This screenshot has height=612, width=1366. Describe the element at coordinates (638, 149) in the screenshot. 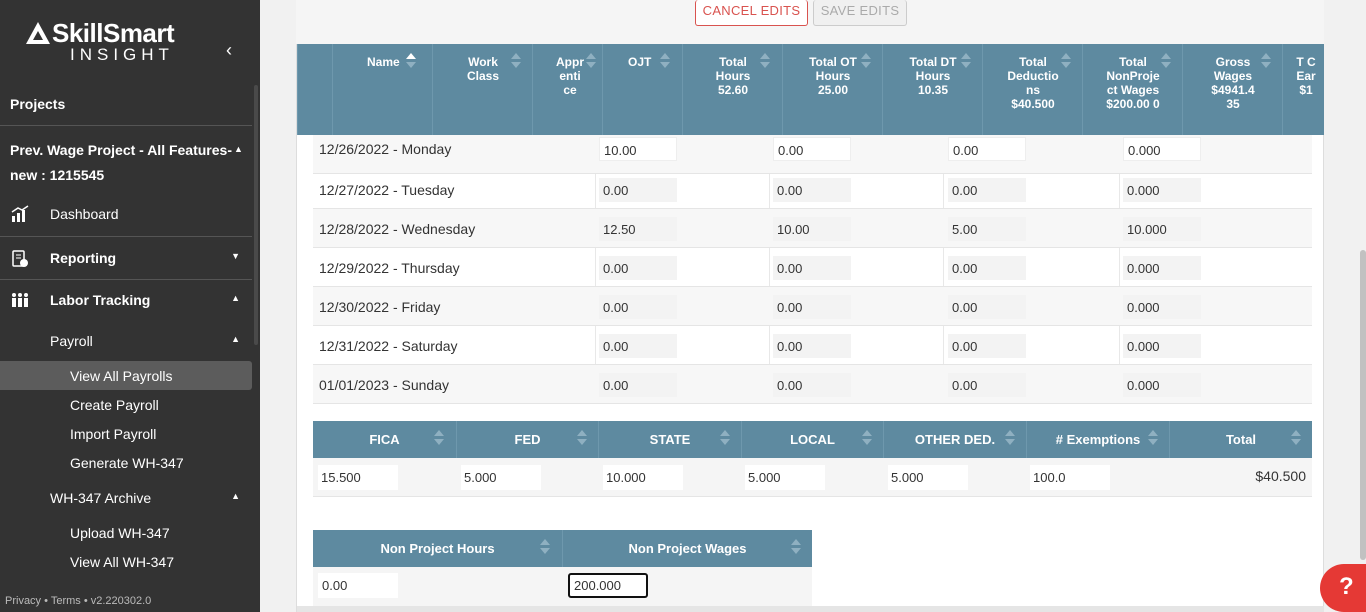

I see `hours-field: 10.00` at that location.